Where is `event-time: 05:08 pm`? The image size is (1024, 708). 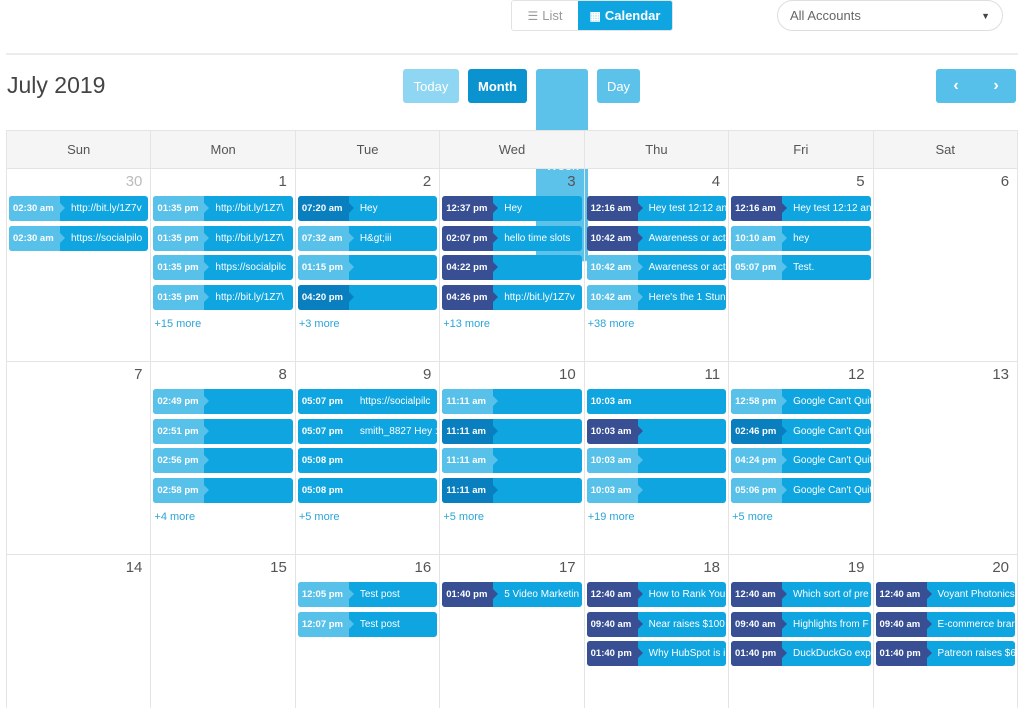 event-time: 05:08 pm is located at coordinates (323, 460).